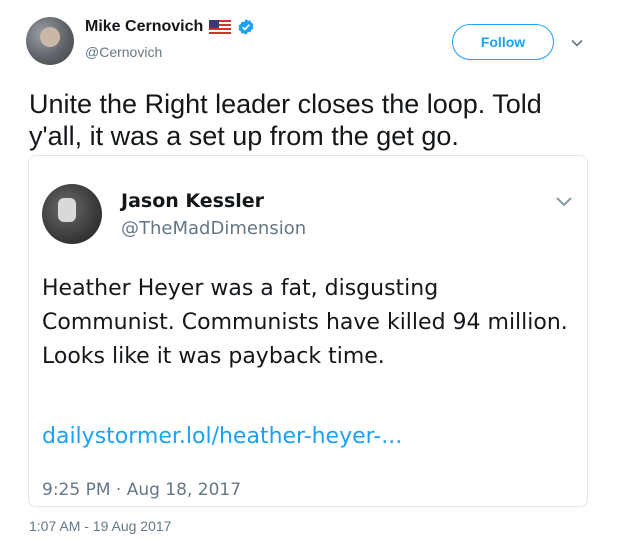  What do you see at coordinates (503, 42) in the screenshot?
I see `follow-button: Follow` at bounding box center [503, 42].